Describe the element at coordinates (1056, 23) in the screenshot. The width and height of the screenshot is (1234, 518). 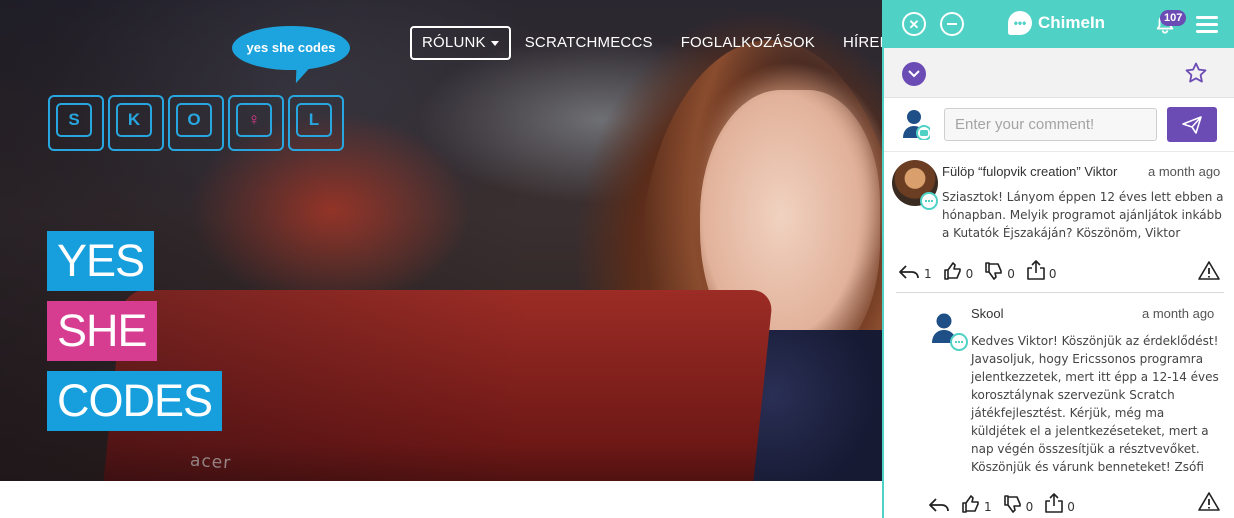
I see `chimein-brand: ••• ChimeIn` at that location.